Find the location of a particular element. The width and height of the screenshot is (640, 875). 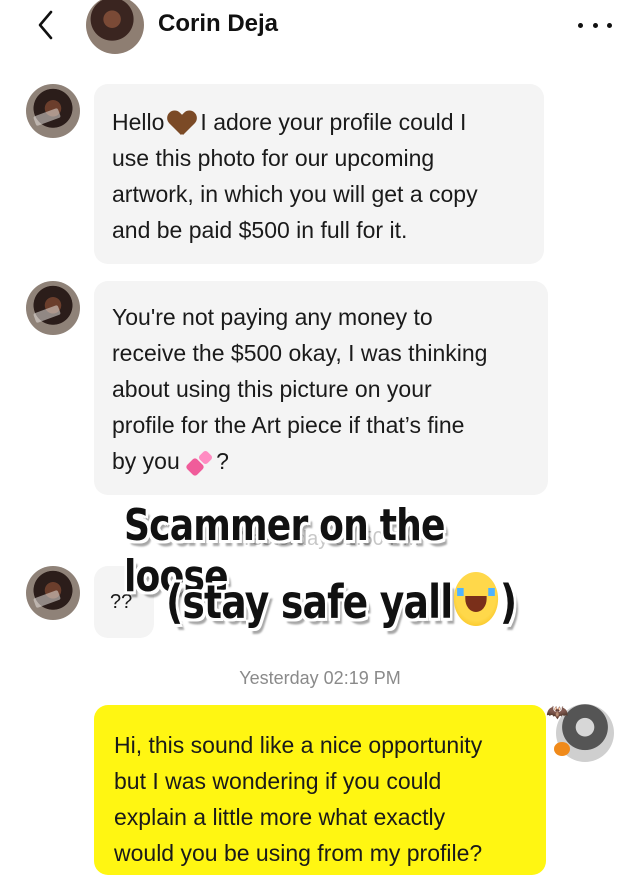

message-text: Hello is located at coordinates (138, 122).